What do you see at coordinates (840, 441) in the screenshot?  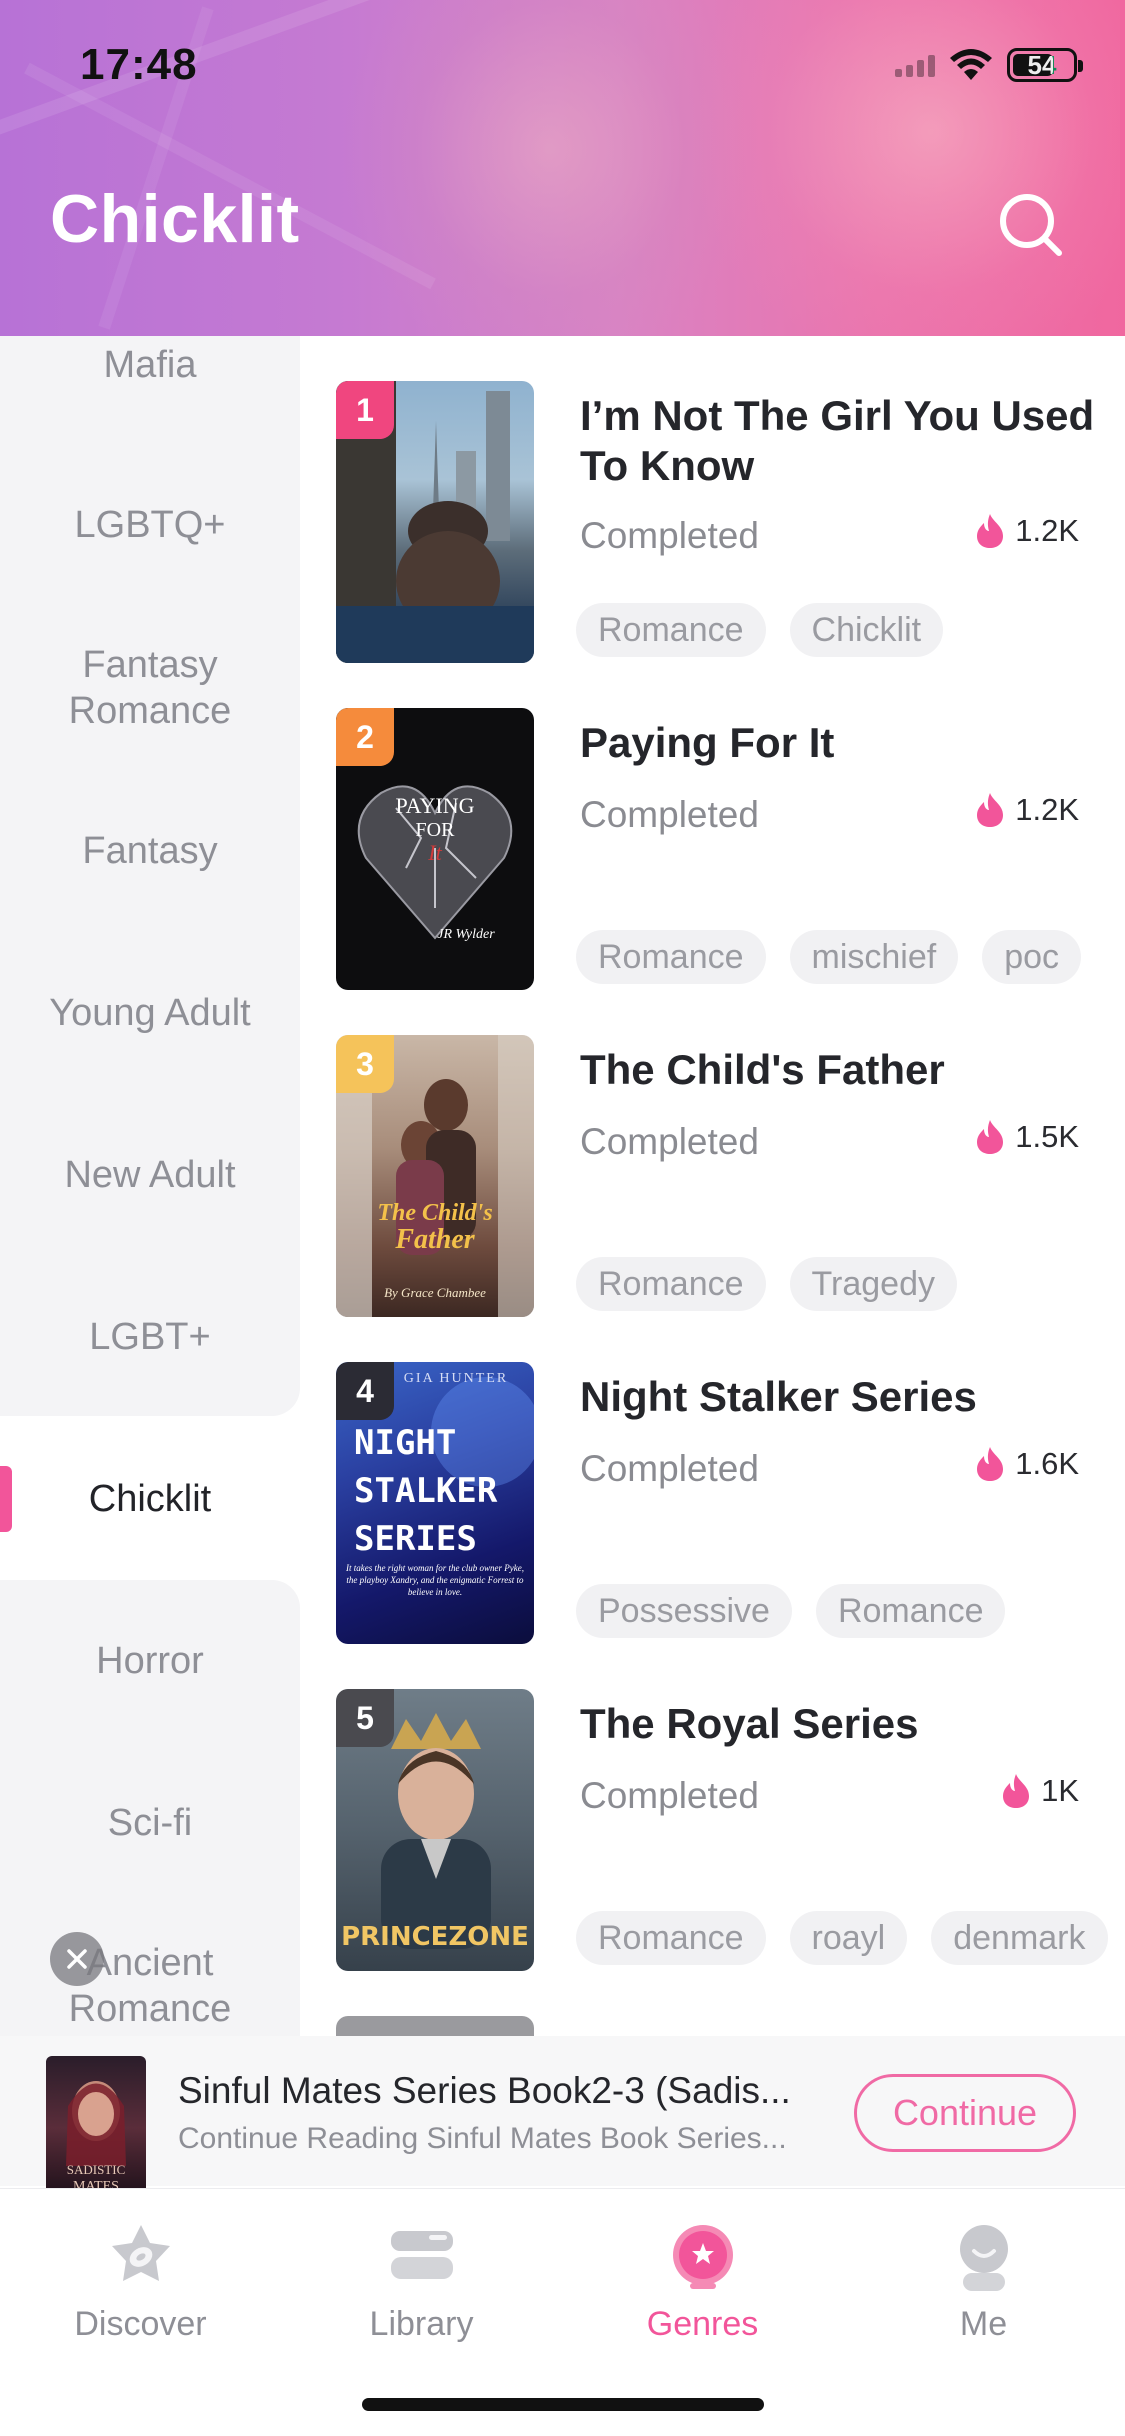 I see `book-title: I’m Not The Girl You Used To Know` at bounding box center [840, 441].